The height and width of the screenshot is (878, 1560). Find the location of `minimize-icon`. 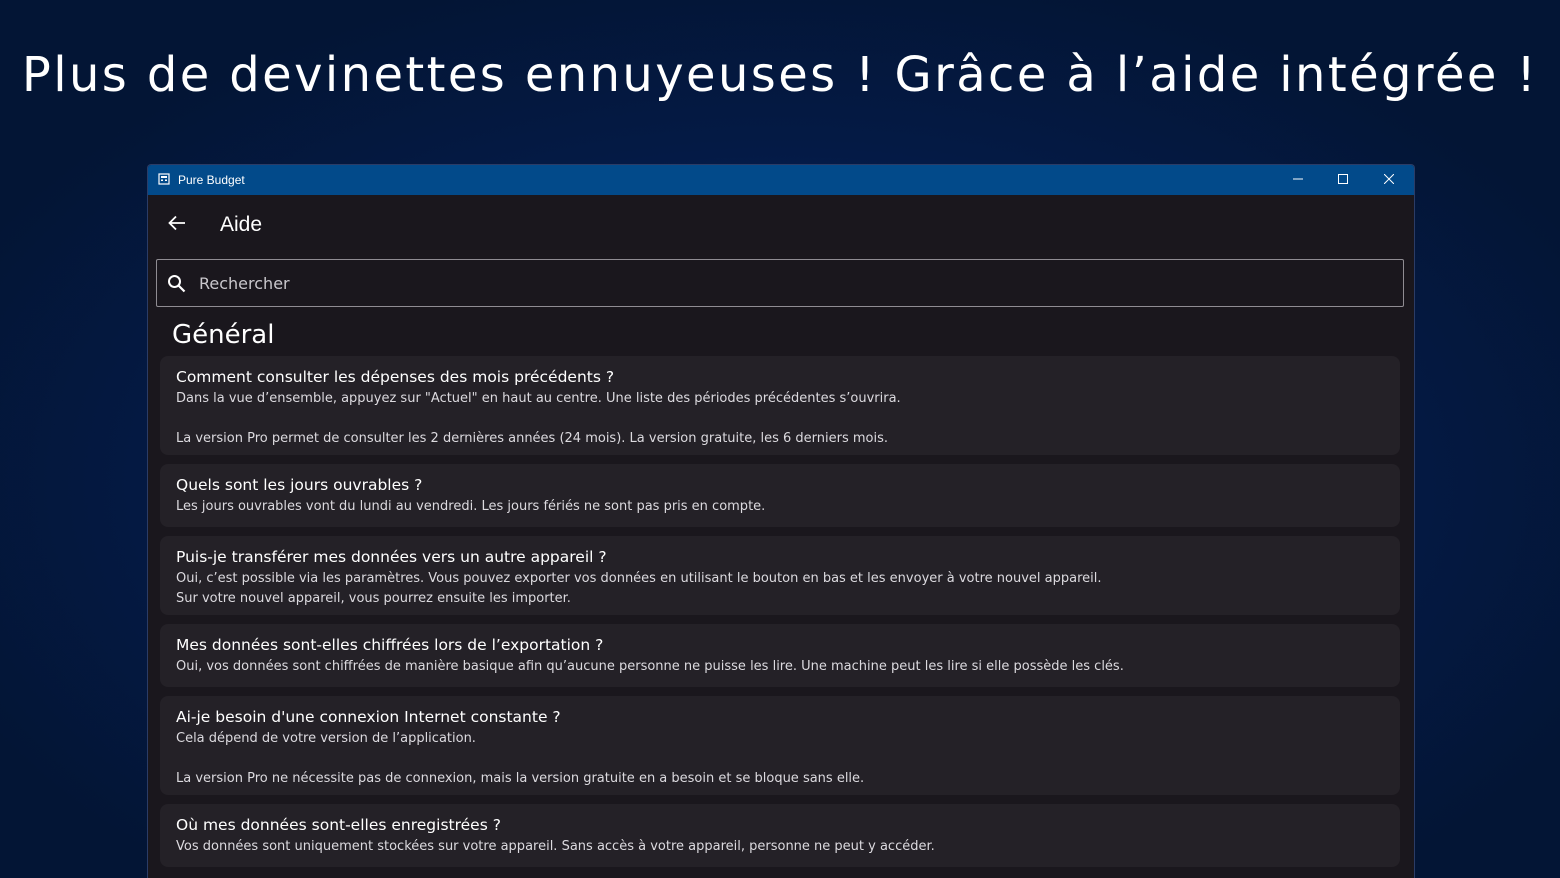

minimize-icon is located at coordinates (1298, 180).